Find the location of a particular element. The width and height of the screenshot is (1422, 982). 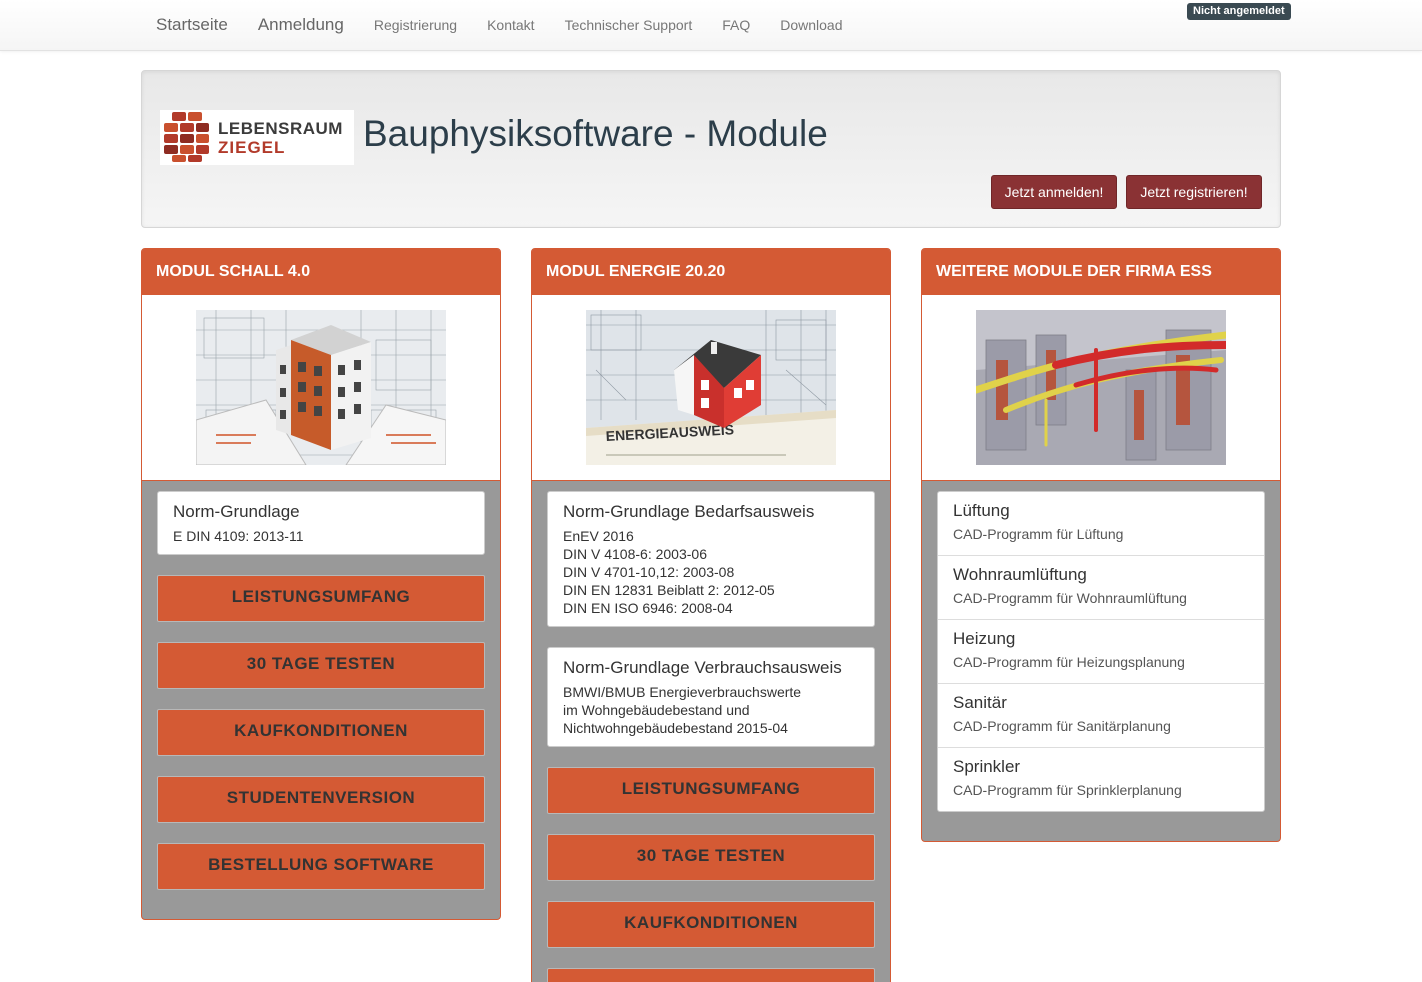

list-item-lueftung: Lüftung CAD-Programm für Lüftung is located at coordinates (1101, 524).